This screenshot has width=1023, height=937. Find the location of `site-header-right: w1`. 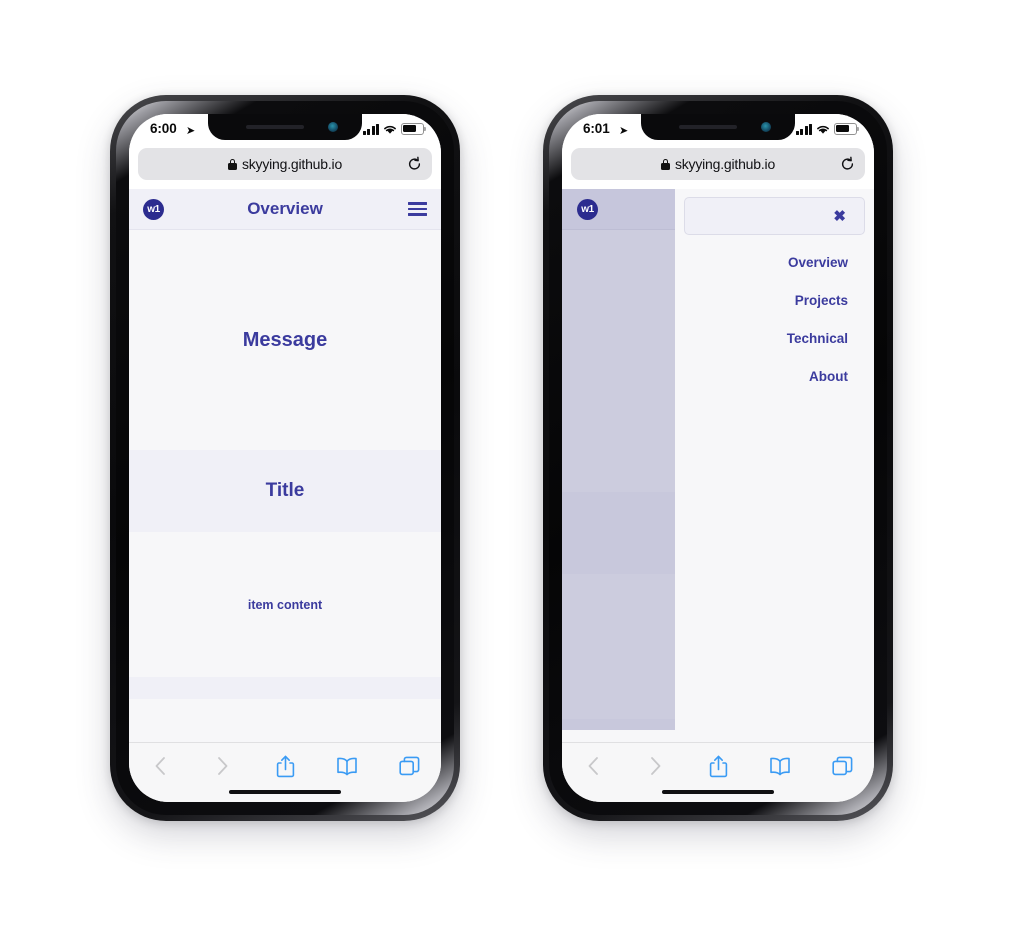

site-header-right: w1 is located at coordinates (618, 209).